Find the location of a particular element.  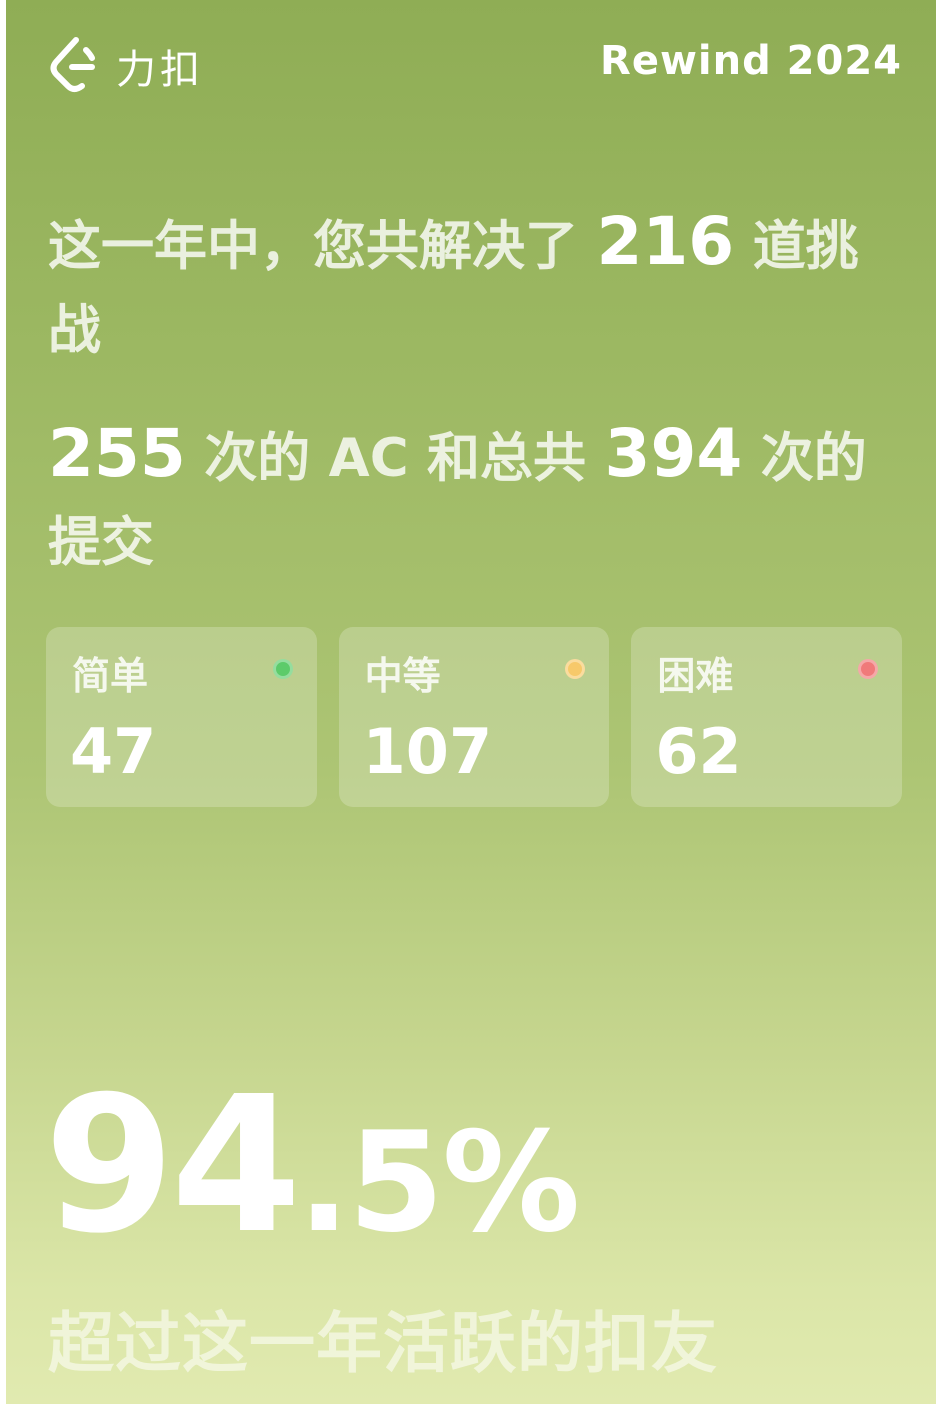

stat-label: 中等 is located at coordinates (402, 676).